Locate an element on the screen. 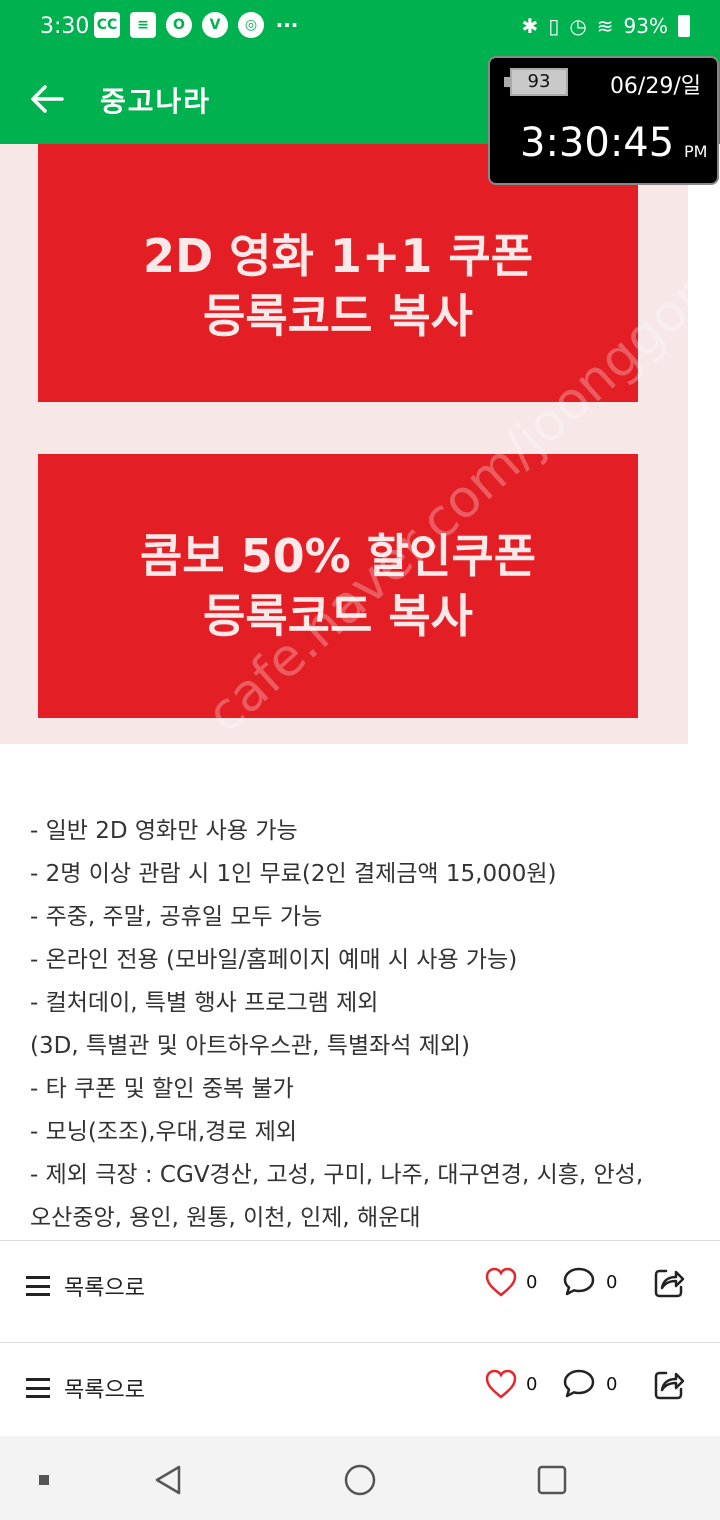 The width and height of the screenshot is (720, 1520). vibrate-icon: ▯ is located at coordinates (554, 26).